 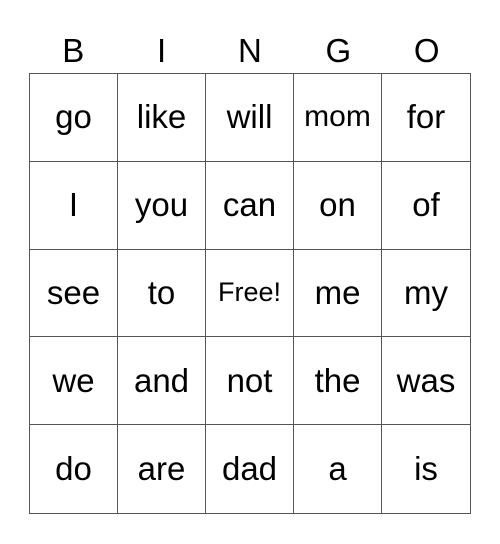 What do you see at coordinates (162, 293) in the screenshot?
I see `bingo-cell: to` at bounding box center [162, 293].